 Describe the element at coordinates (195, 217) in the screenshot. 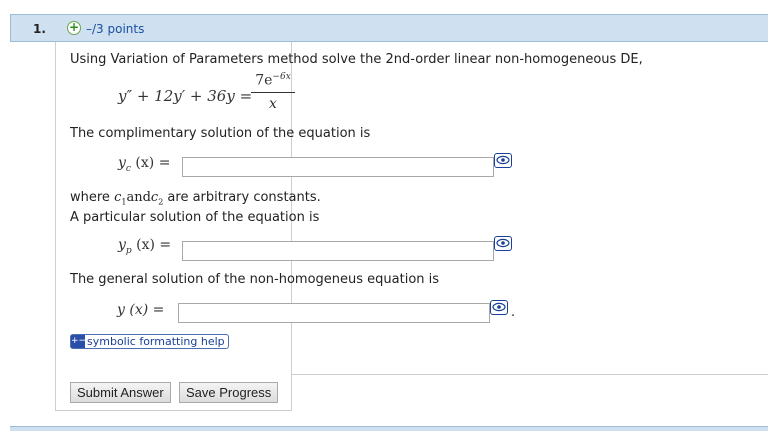

I see `particular-label: A particular solution of the equation is` at that location.